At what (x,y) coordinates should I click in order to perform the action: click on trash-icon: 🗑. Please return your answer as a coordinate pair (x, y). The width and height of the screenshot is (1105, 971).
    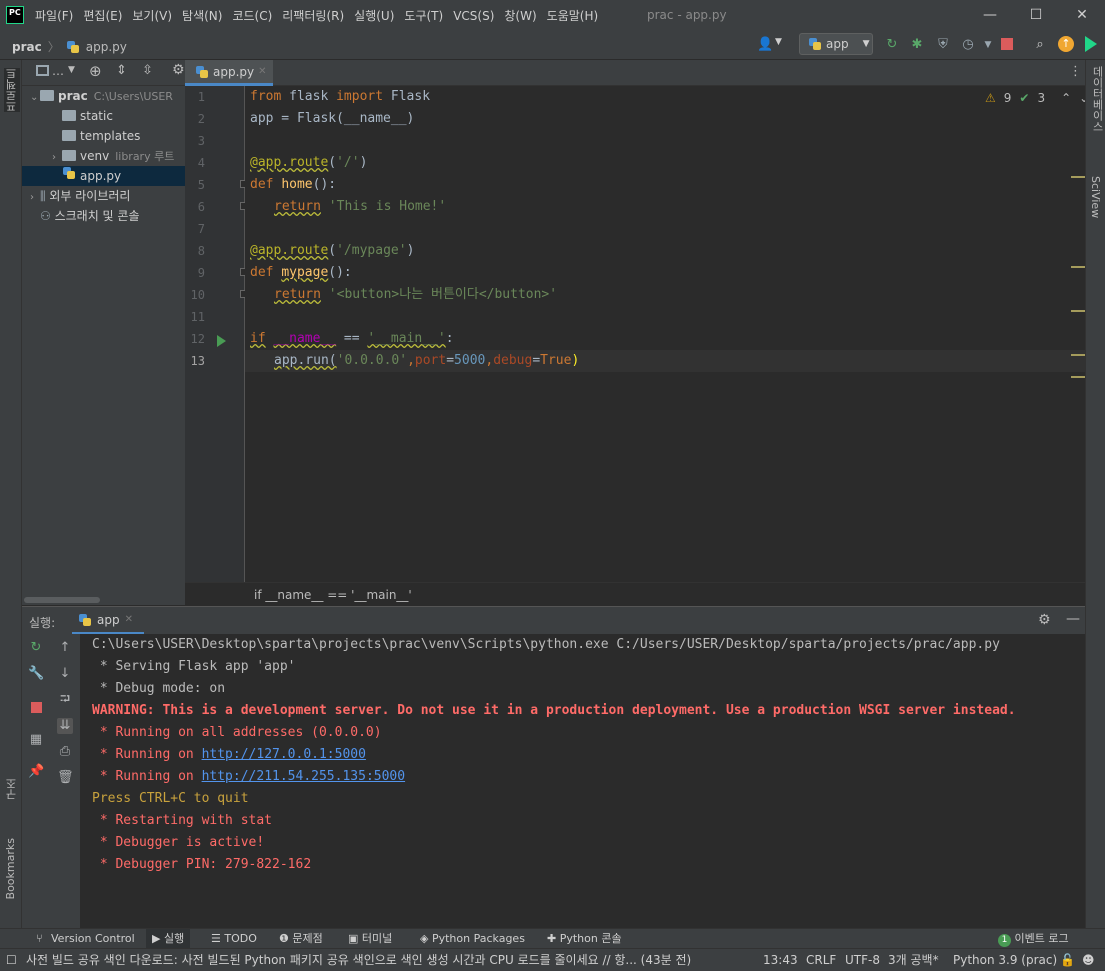
    Looking at the image, I should click on (65, 778).